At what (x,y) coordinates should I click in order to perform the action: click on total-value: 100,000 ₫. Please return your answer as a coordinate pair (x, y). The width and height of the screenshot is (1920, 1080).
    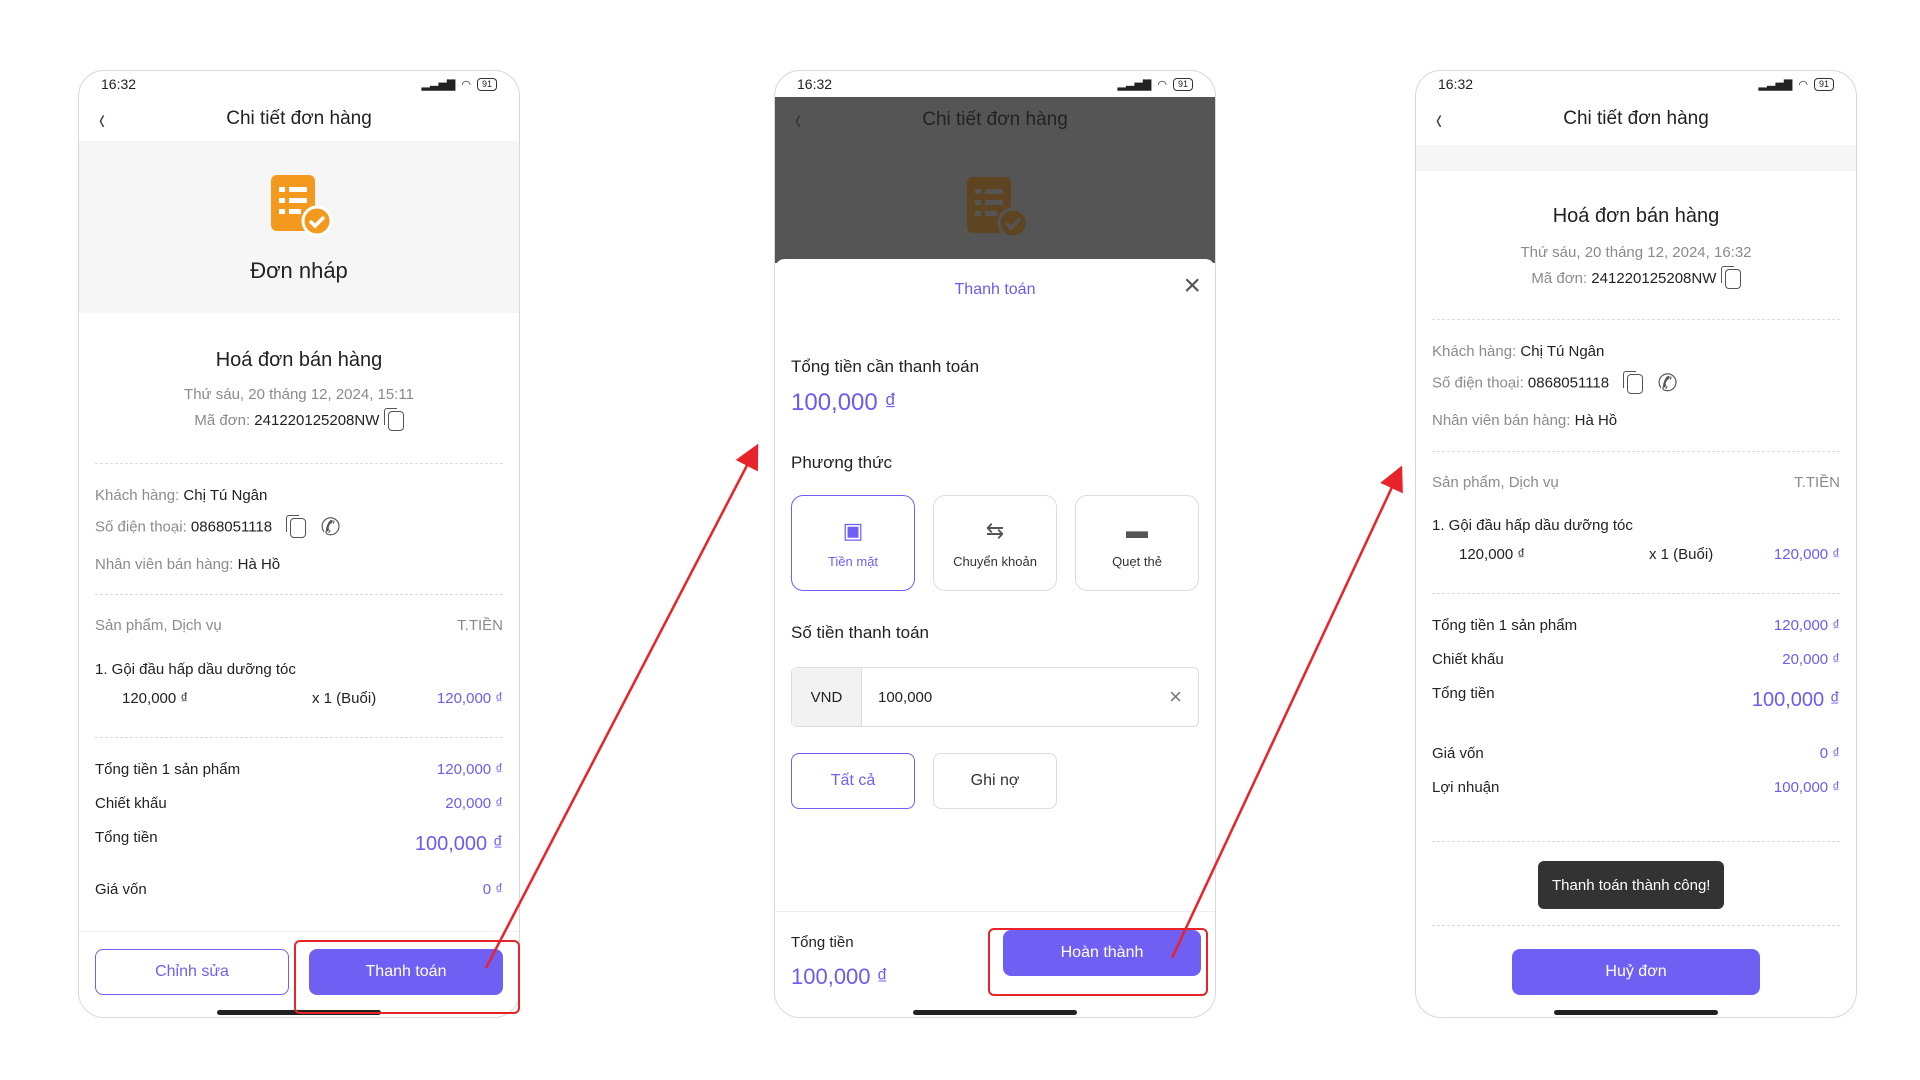
    Looking at the image, I should click on (458, 844).